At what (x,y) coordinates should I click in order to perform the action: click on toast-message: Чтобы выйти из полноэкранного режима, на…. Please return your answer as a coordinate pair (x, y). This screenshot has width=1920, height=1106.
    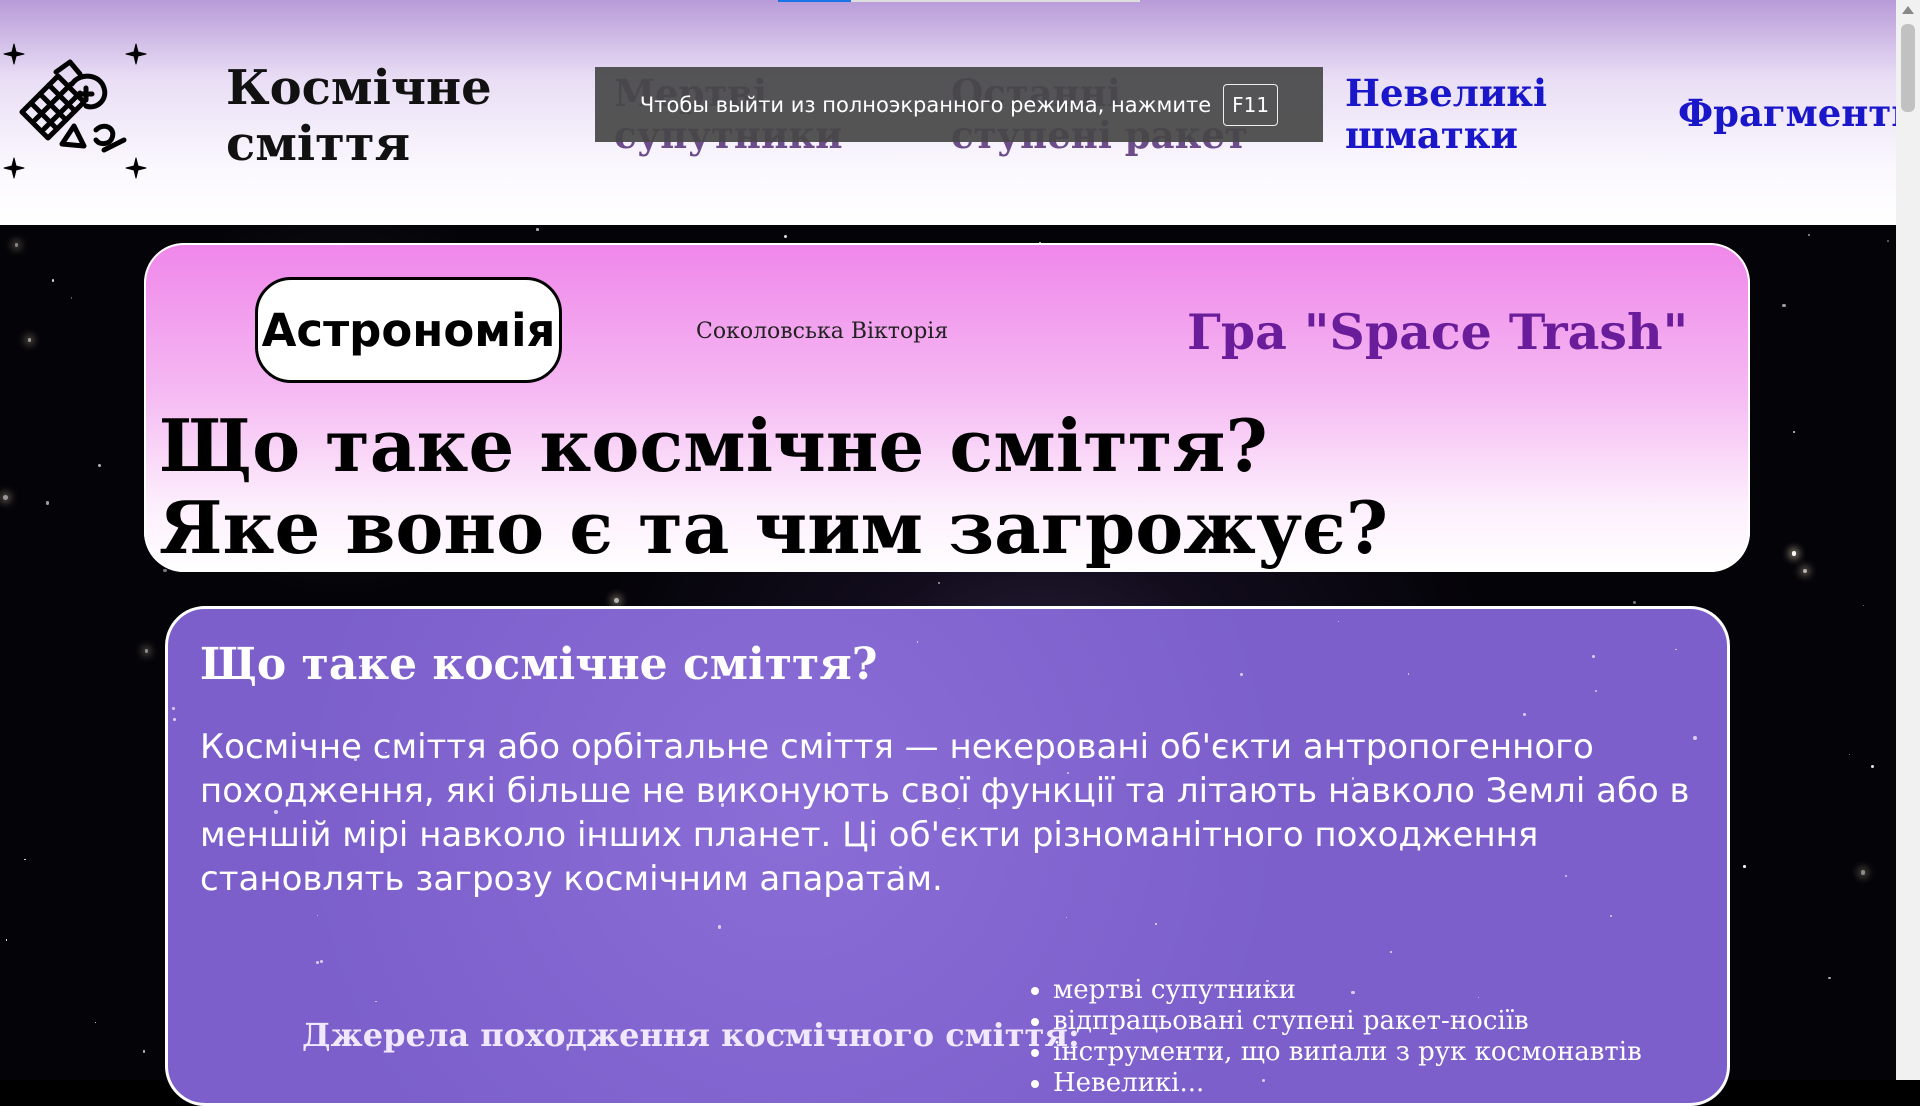
    Looking at the image, I should click on (925, 104).